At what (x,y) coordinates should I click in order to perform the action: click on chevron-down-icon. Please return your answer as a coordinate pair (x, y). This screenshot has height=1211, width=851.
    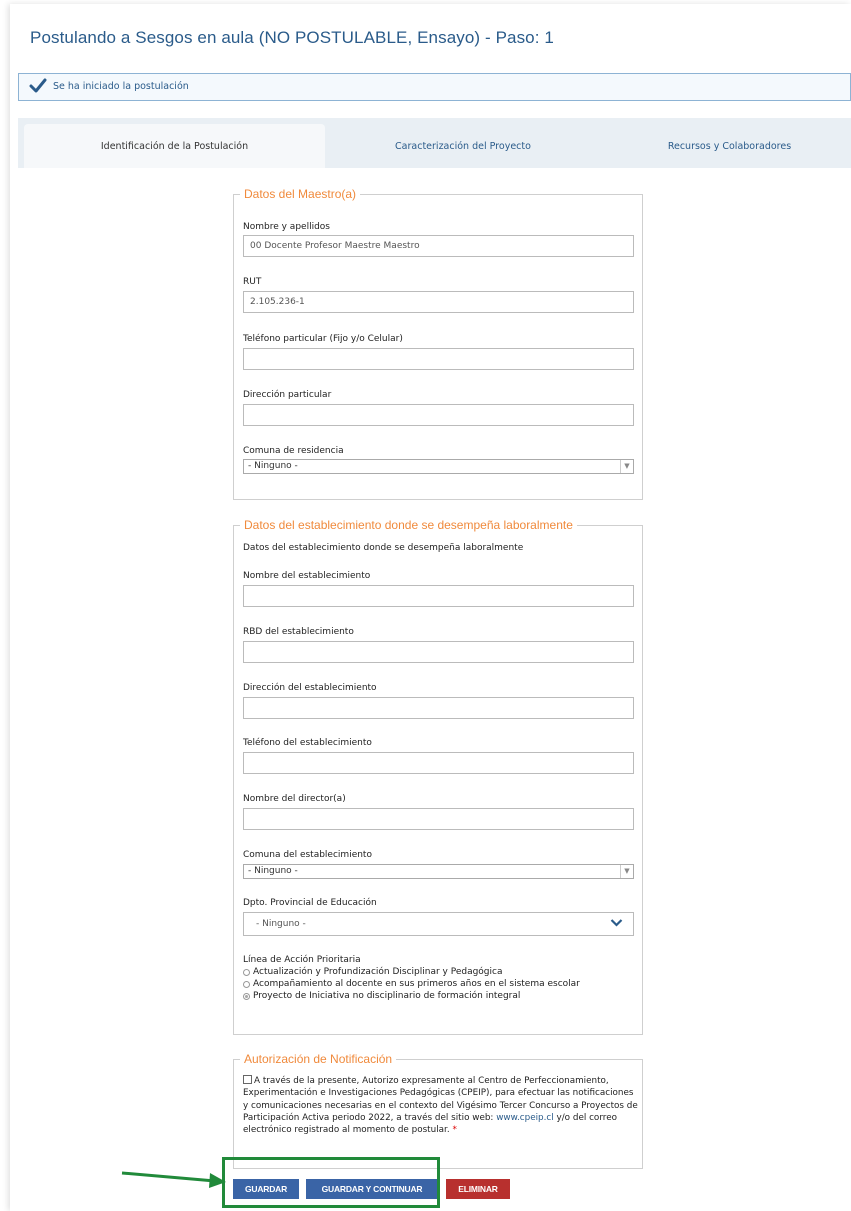
    Looking at the image, I should click on (616, 924).